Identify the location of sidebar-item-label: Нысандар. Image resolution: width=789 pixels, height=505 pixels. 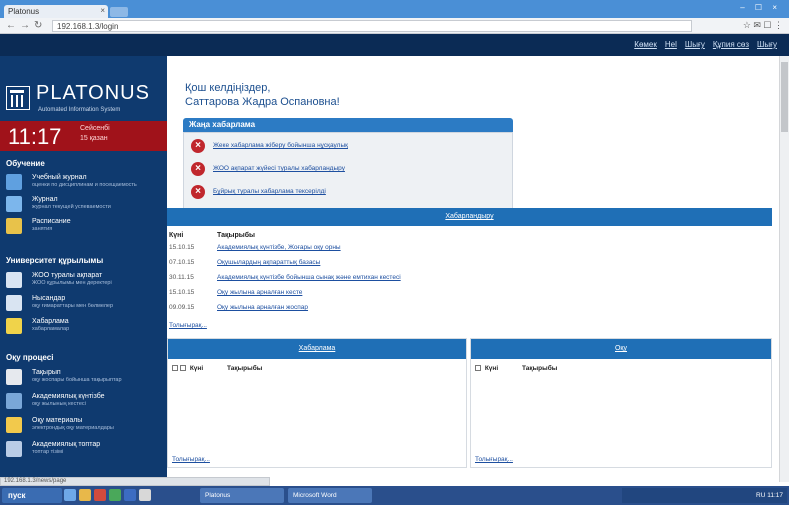
(49, 298).